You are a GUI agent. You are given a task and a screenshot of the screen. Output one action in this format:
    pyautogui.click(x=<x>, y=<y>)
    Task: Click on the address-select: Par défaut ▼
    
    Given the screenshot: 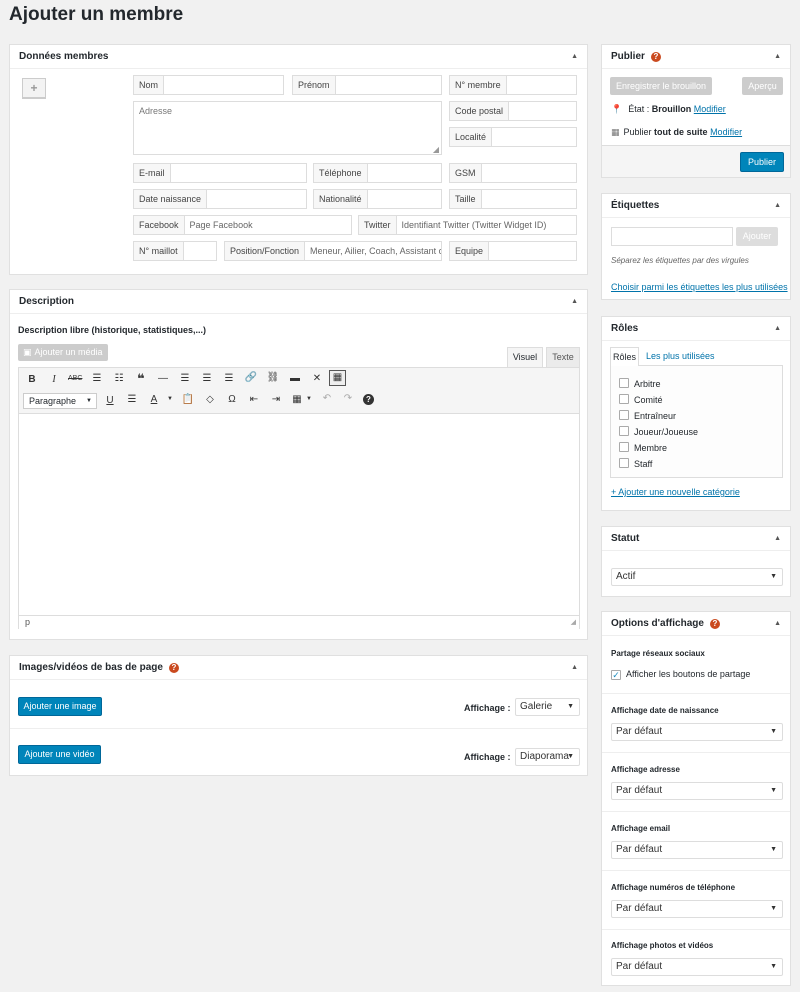 What is the action you would take?
    pyautogui.click(x=697, y=791)
    